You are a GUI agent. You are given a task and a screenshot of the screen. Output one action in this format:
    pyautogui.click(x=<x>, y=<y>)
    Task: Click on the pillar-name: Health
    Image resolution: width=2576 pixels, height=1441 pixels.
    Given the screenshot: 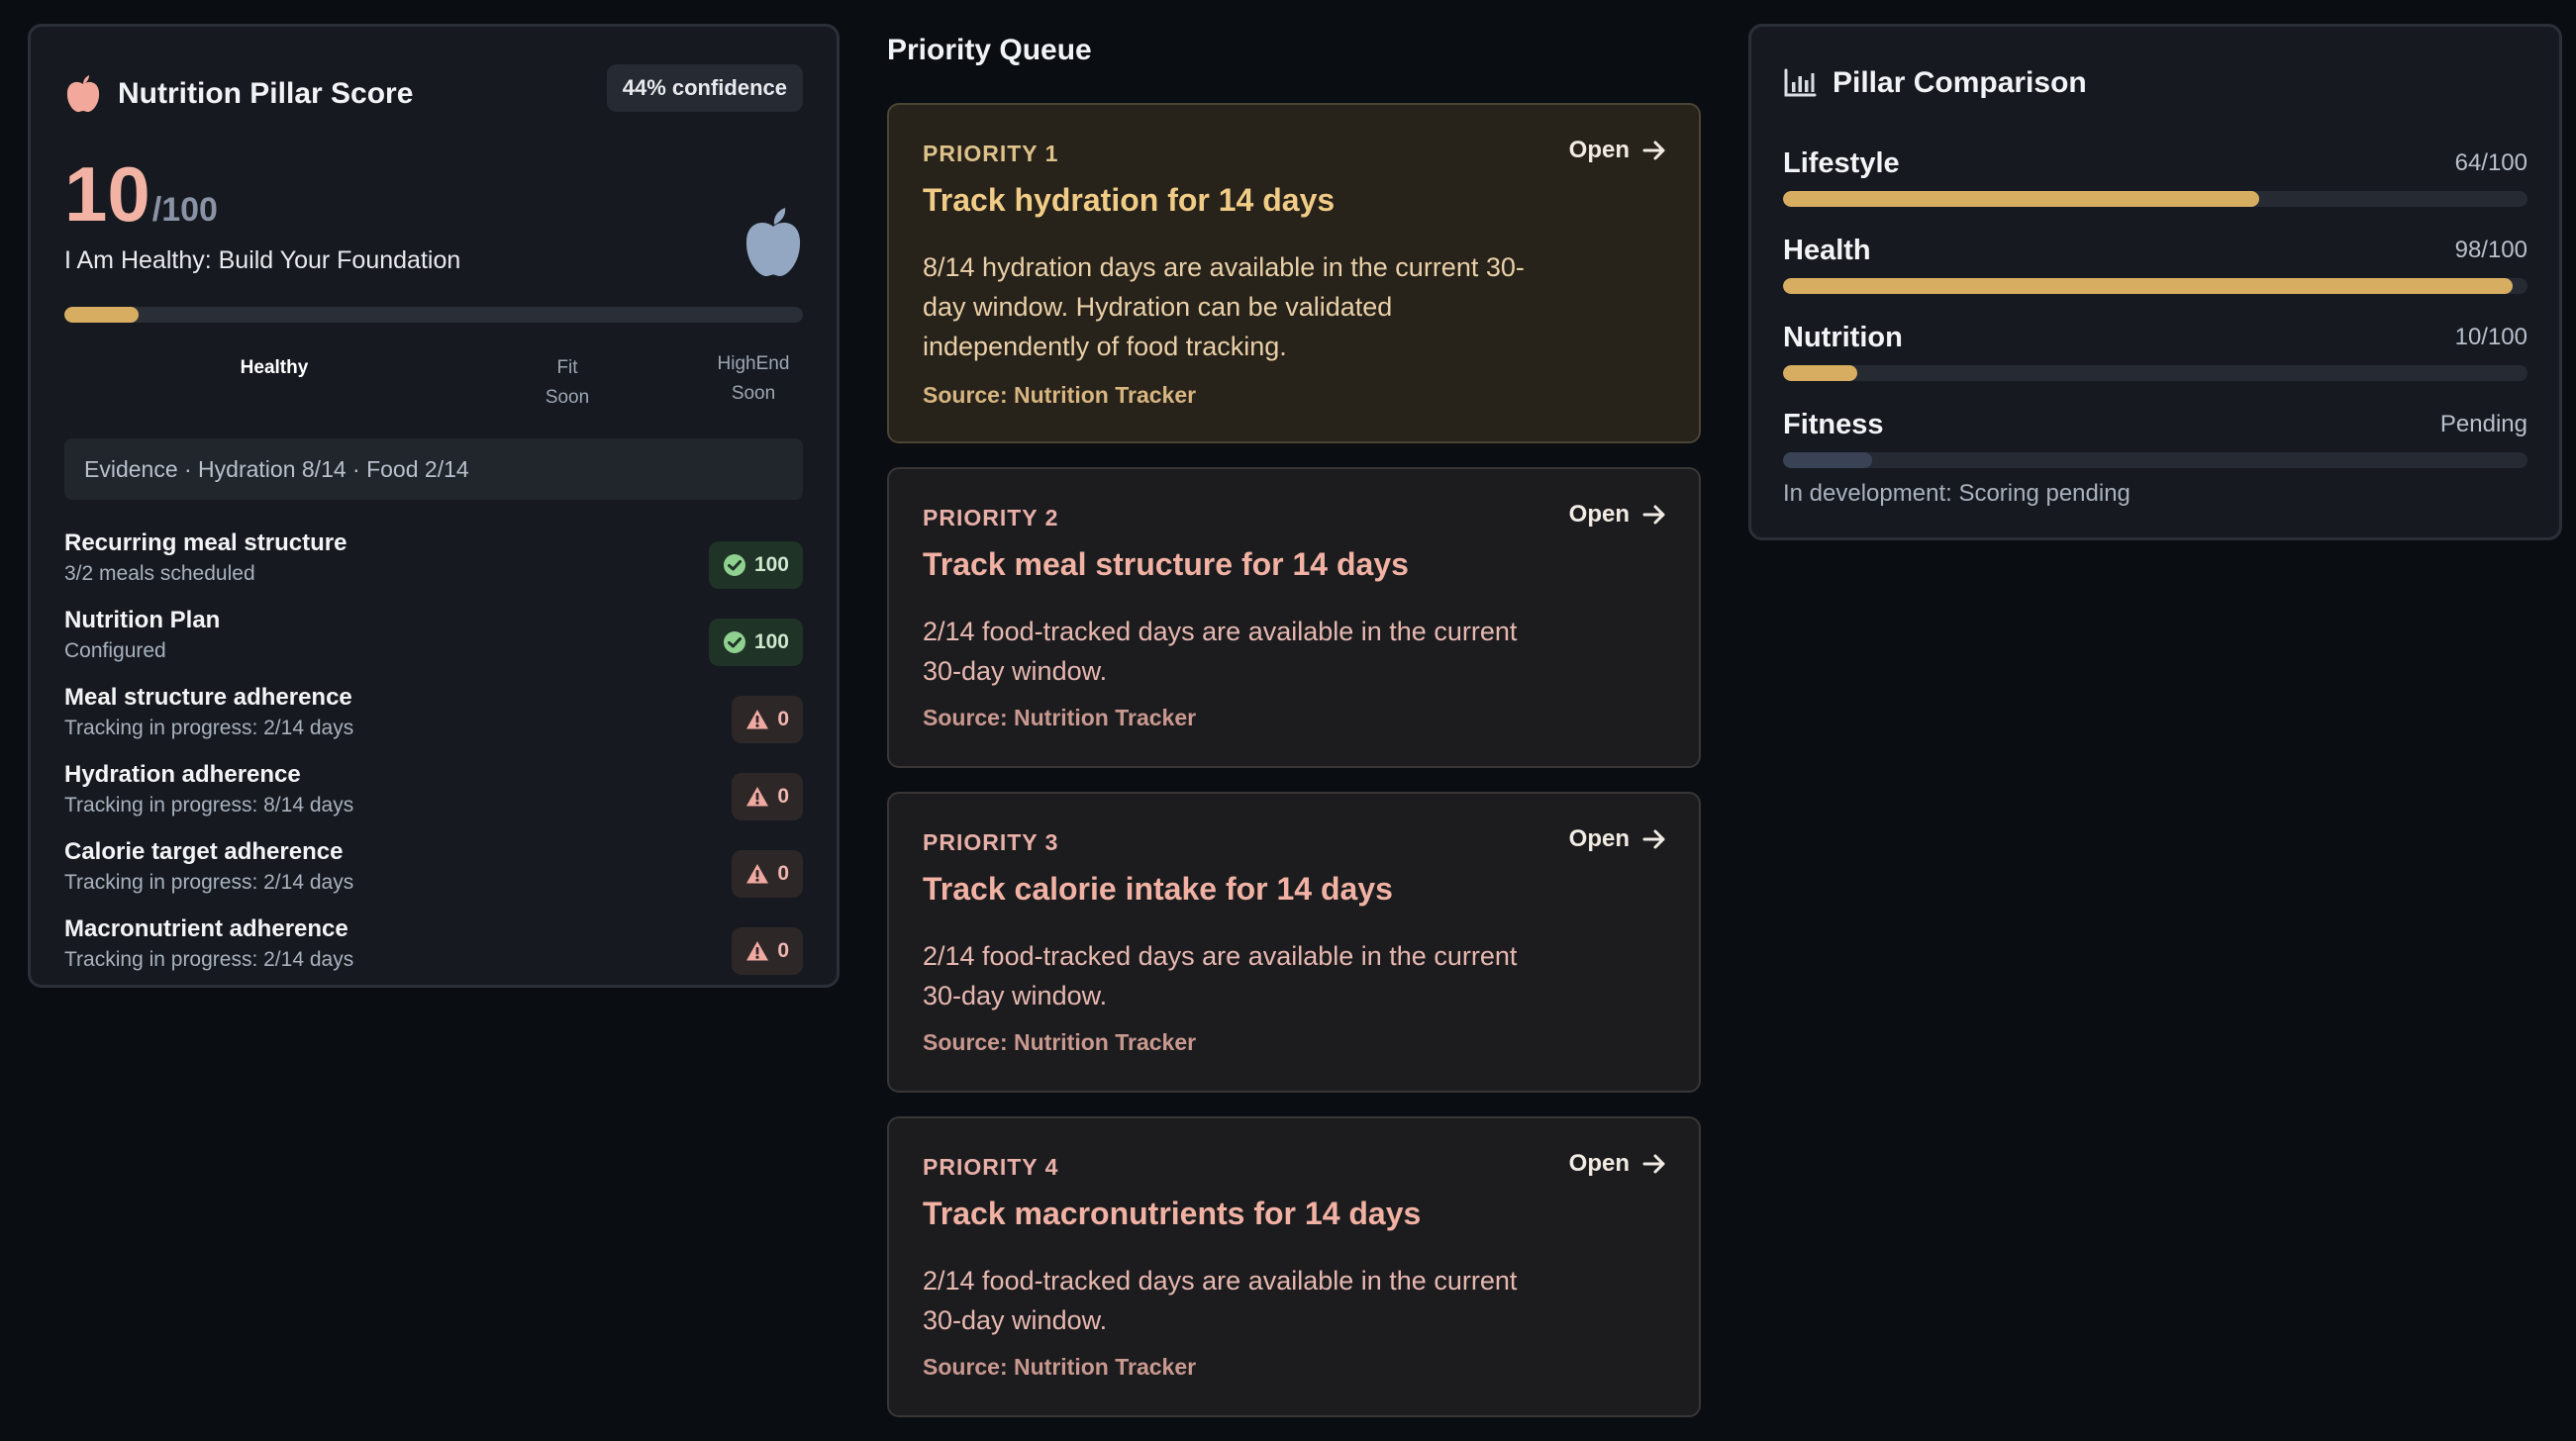 What is the action you would take?
    pyautogui.click(x=1827, y=250)
    